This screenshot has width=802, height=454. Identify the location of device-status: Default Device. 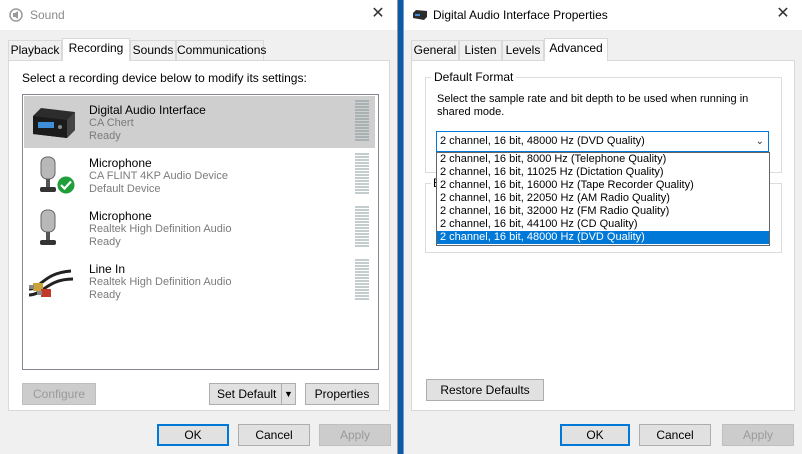
(125, 189).